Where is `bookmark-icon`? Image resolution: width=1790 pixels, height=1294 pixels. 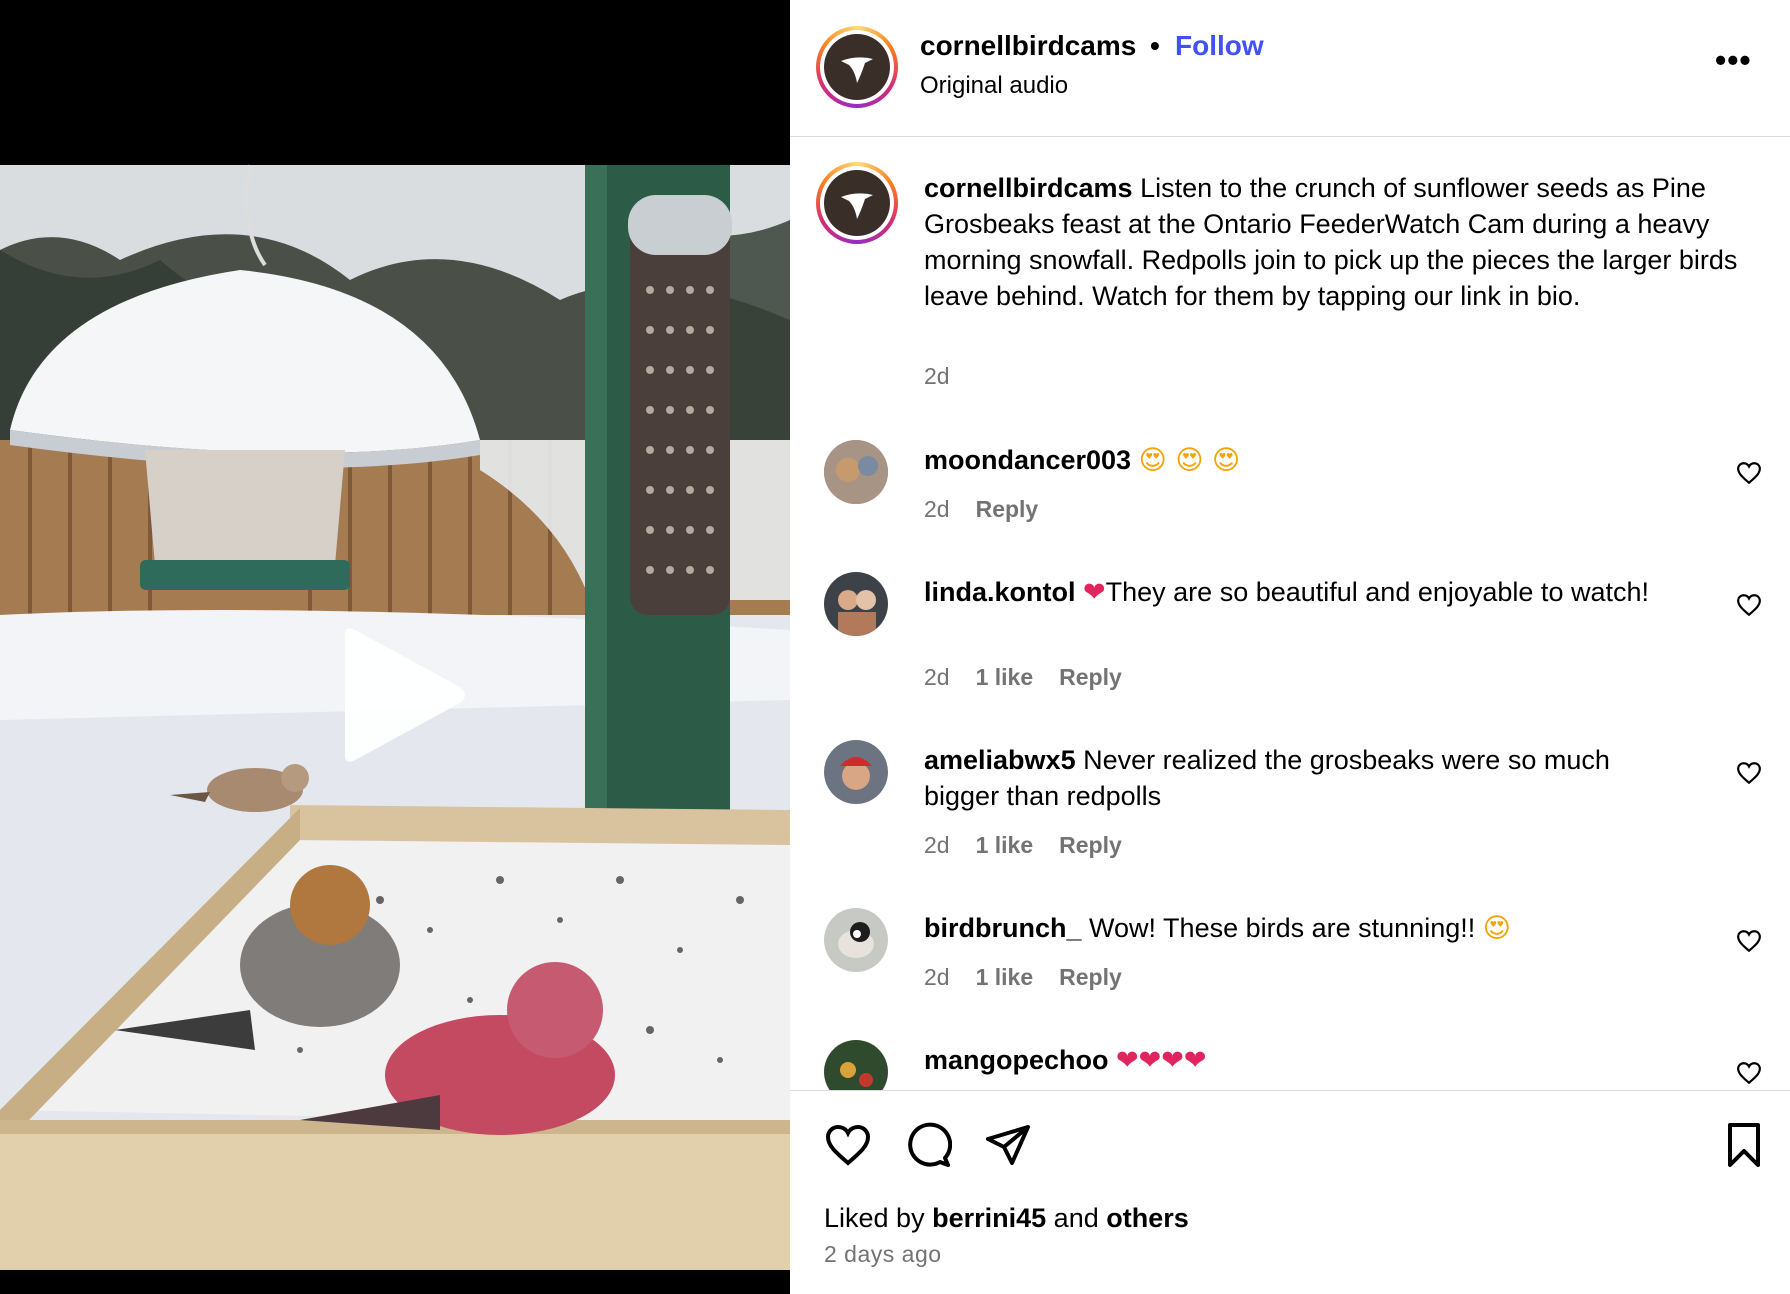
bookmark-icon is located at coordinates (1744, 1145).